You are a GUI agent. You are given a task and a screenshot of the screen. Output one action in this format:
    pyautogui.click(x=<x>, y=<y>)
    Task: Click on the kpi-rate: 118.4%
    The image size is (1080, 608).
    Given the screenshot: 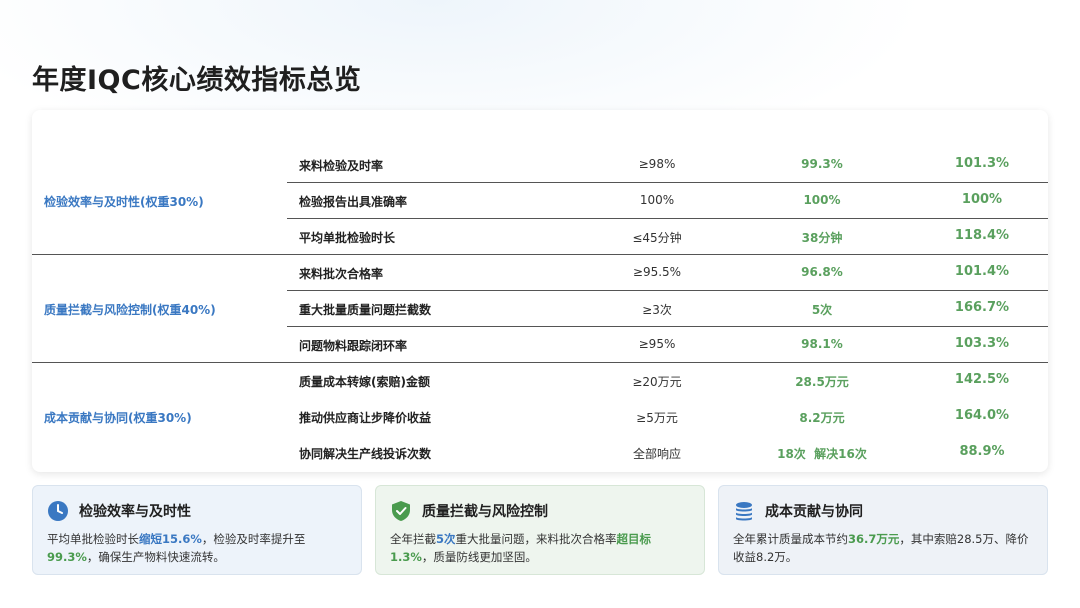 What is the action you would take?
    pyautogui.click(x=982, y=235)
    